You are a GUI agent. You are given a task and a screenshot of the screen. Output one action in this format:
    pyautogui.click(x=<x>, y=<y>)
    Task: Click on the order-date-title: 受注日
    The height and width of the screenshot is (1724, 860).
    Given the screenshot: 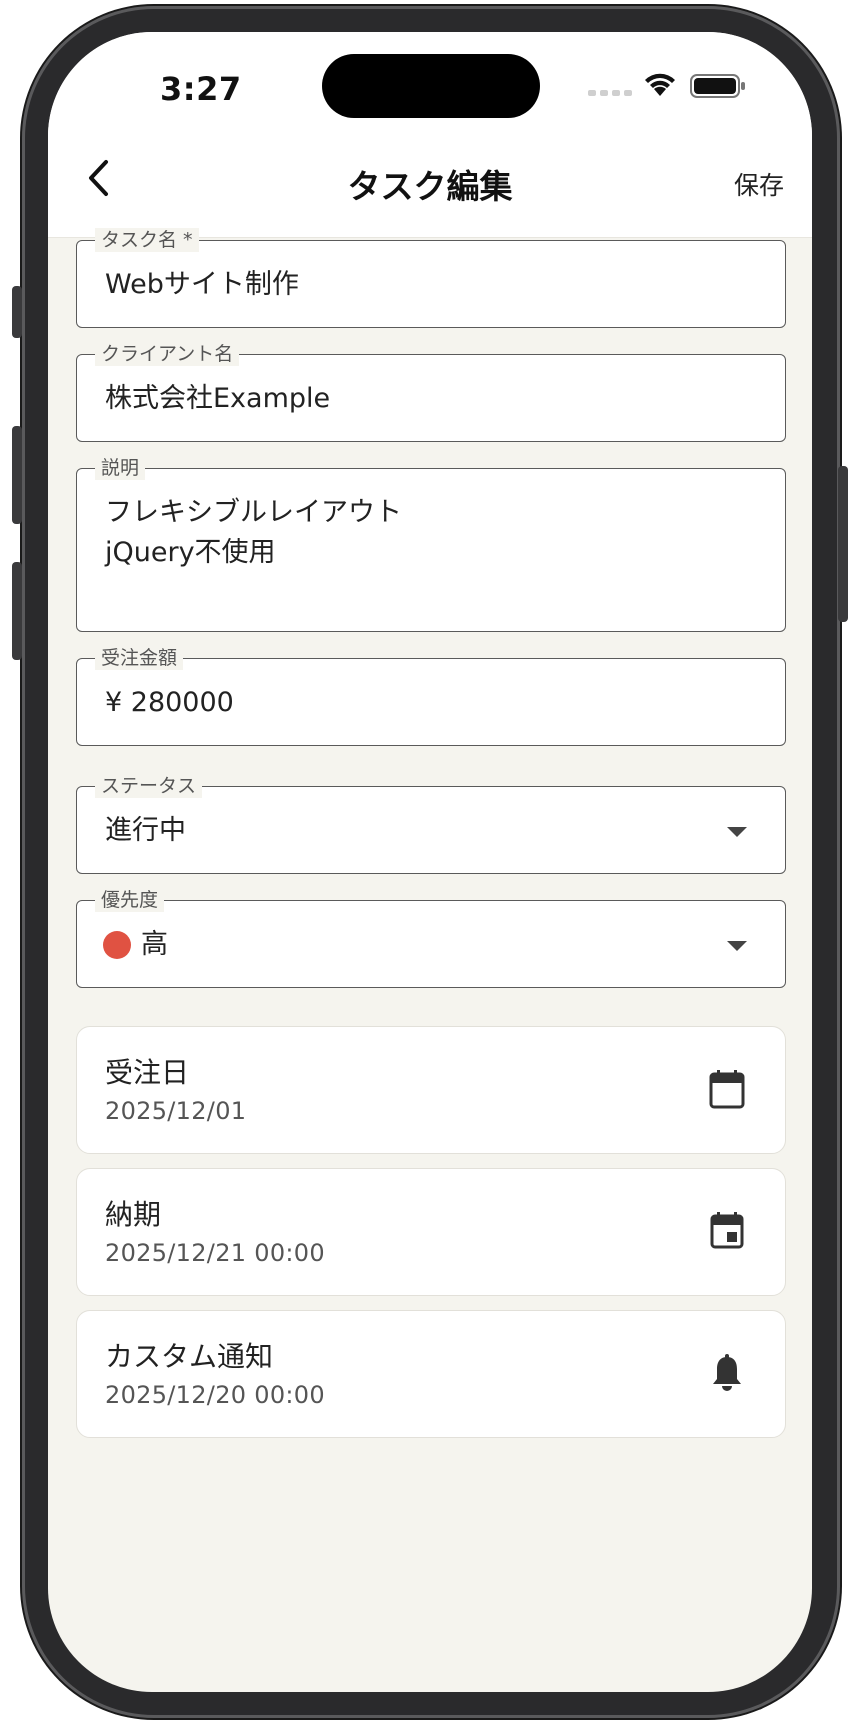 What is the action you would take?
    pyautogui.click(x=147, y=1072)
    